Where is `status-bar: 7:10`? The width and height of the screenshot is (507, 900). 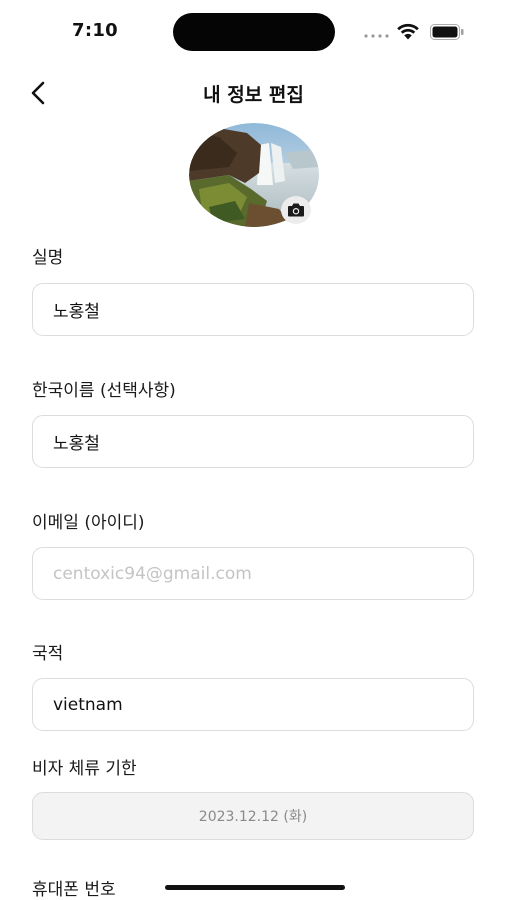 status-bar: 7:10 is located at coordinates (253, 31).